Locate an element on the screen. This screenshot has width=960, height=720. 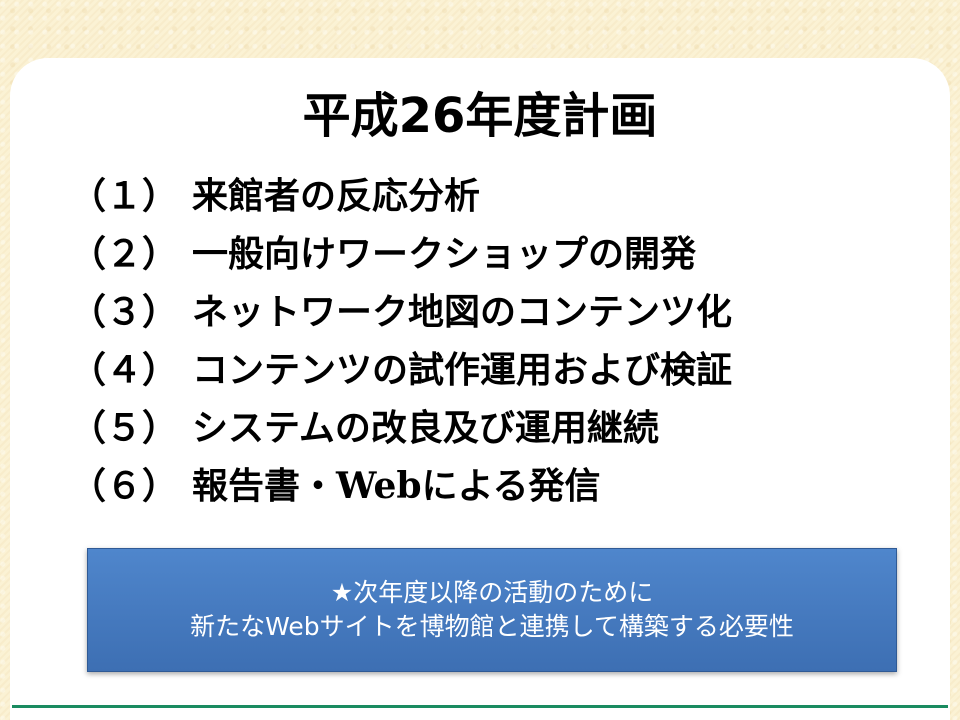
plan-item-3: （３） ネットワーク地図のコンテンツ化 is located at coordinates (490, 309).